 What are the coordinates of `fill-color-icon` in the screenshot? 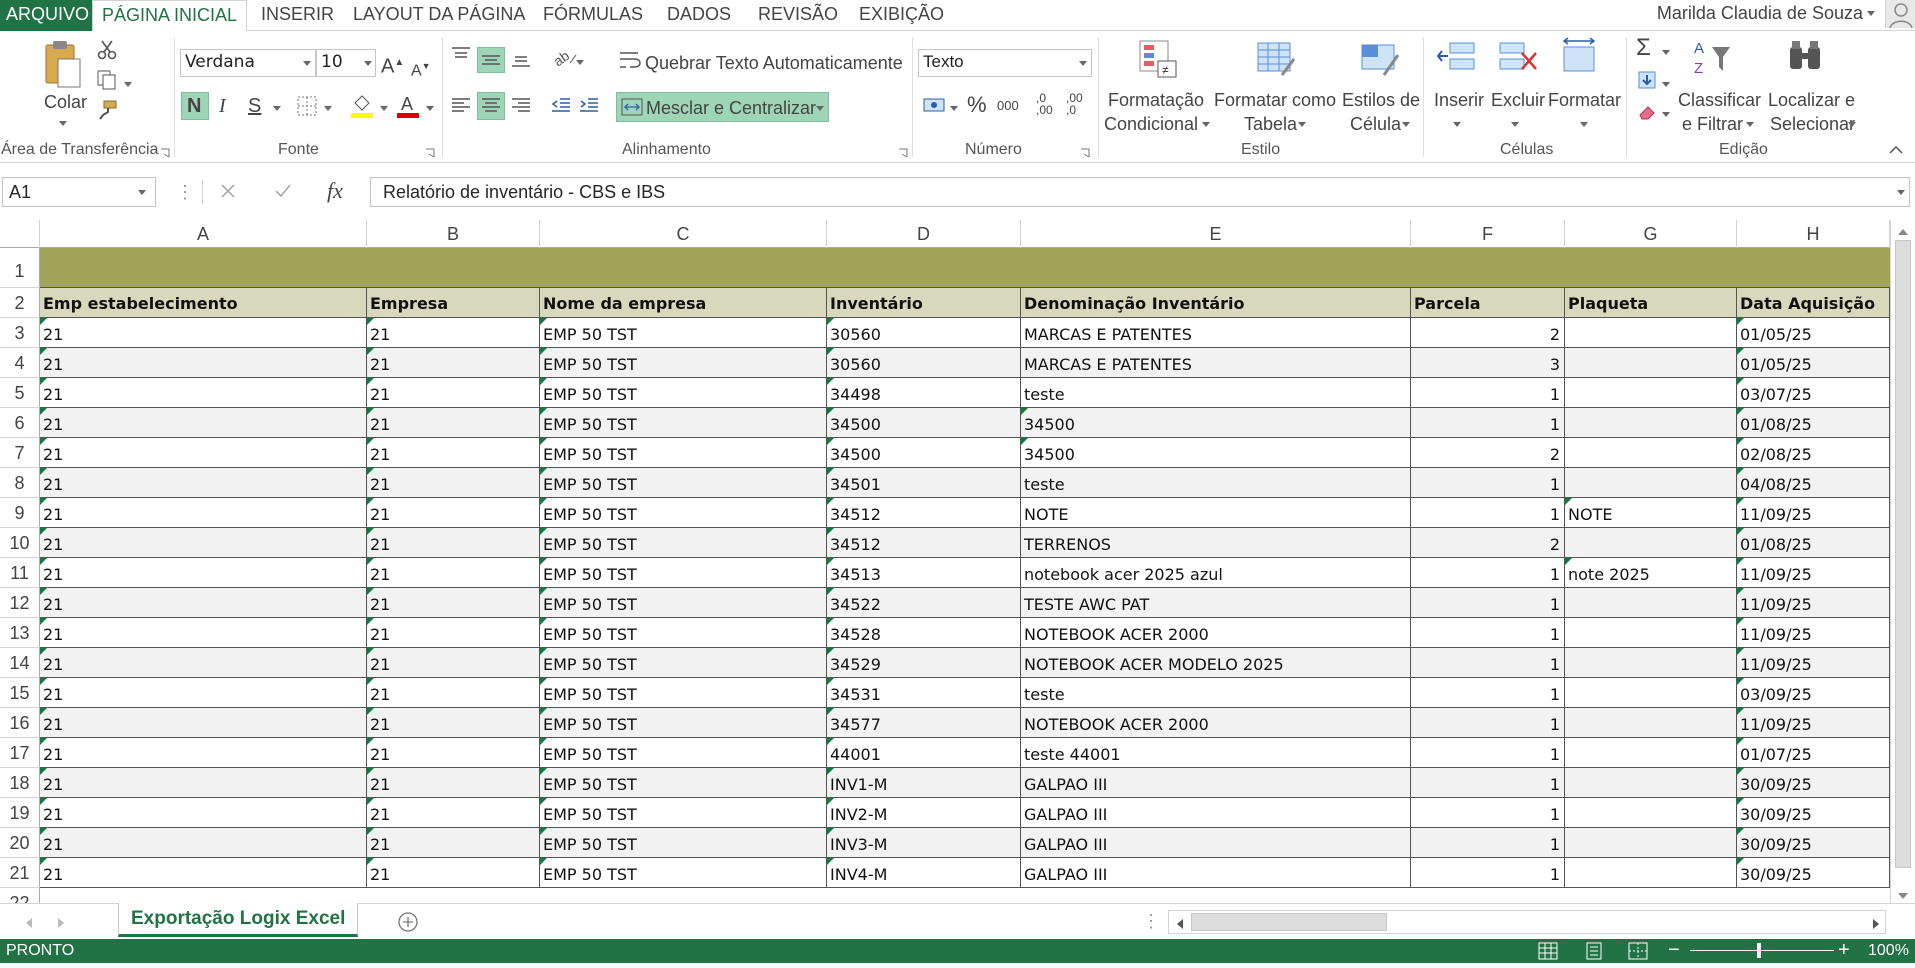 It's located at (362, 108).